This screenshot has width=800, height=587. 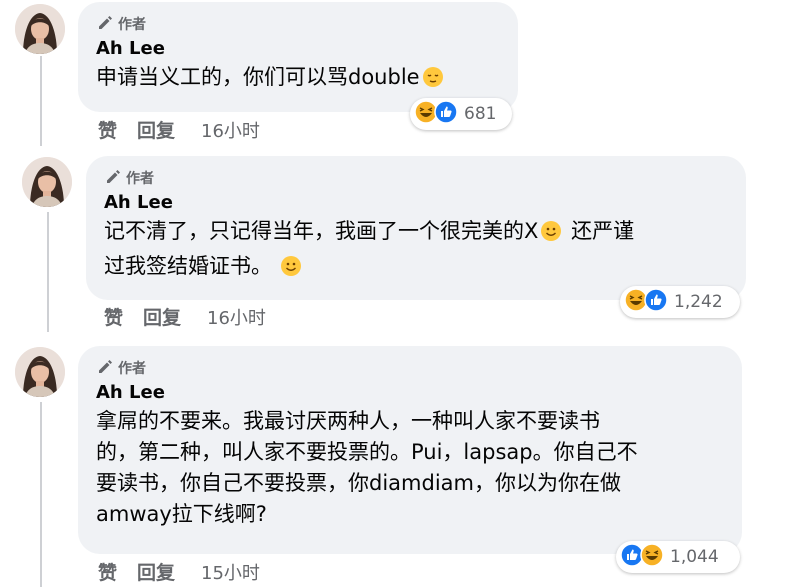 What do you see at coordinates (698, 302) in the screenshot?
I see `reaction-count: 1,242` at bounding box center [698, 302].